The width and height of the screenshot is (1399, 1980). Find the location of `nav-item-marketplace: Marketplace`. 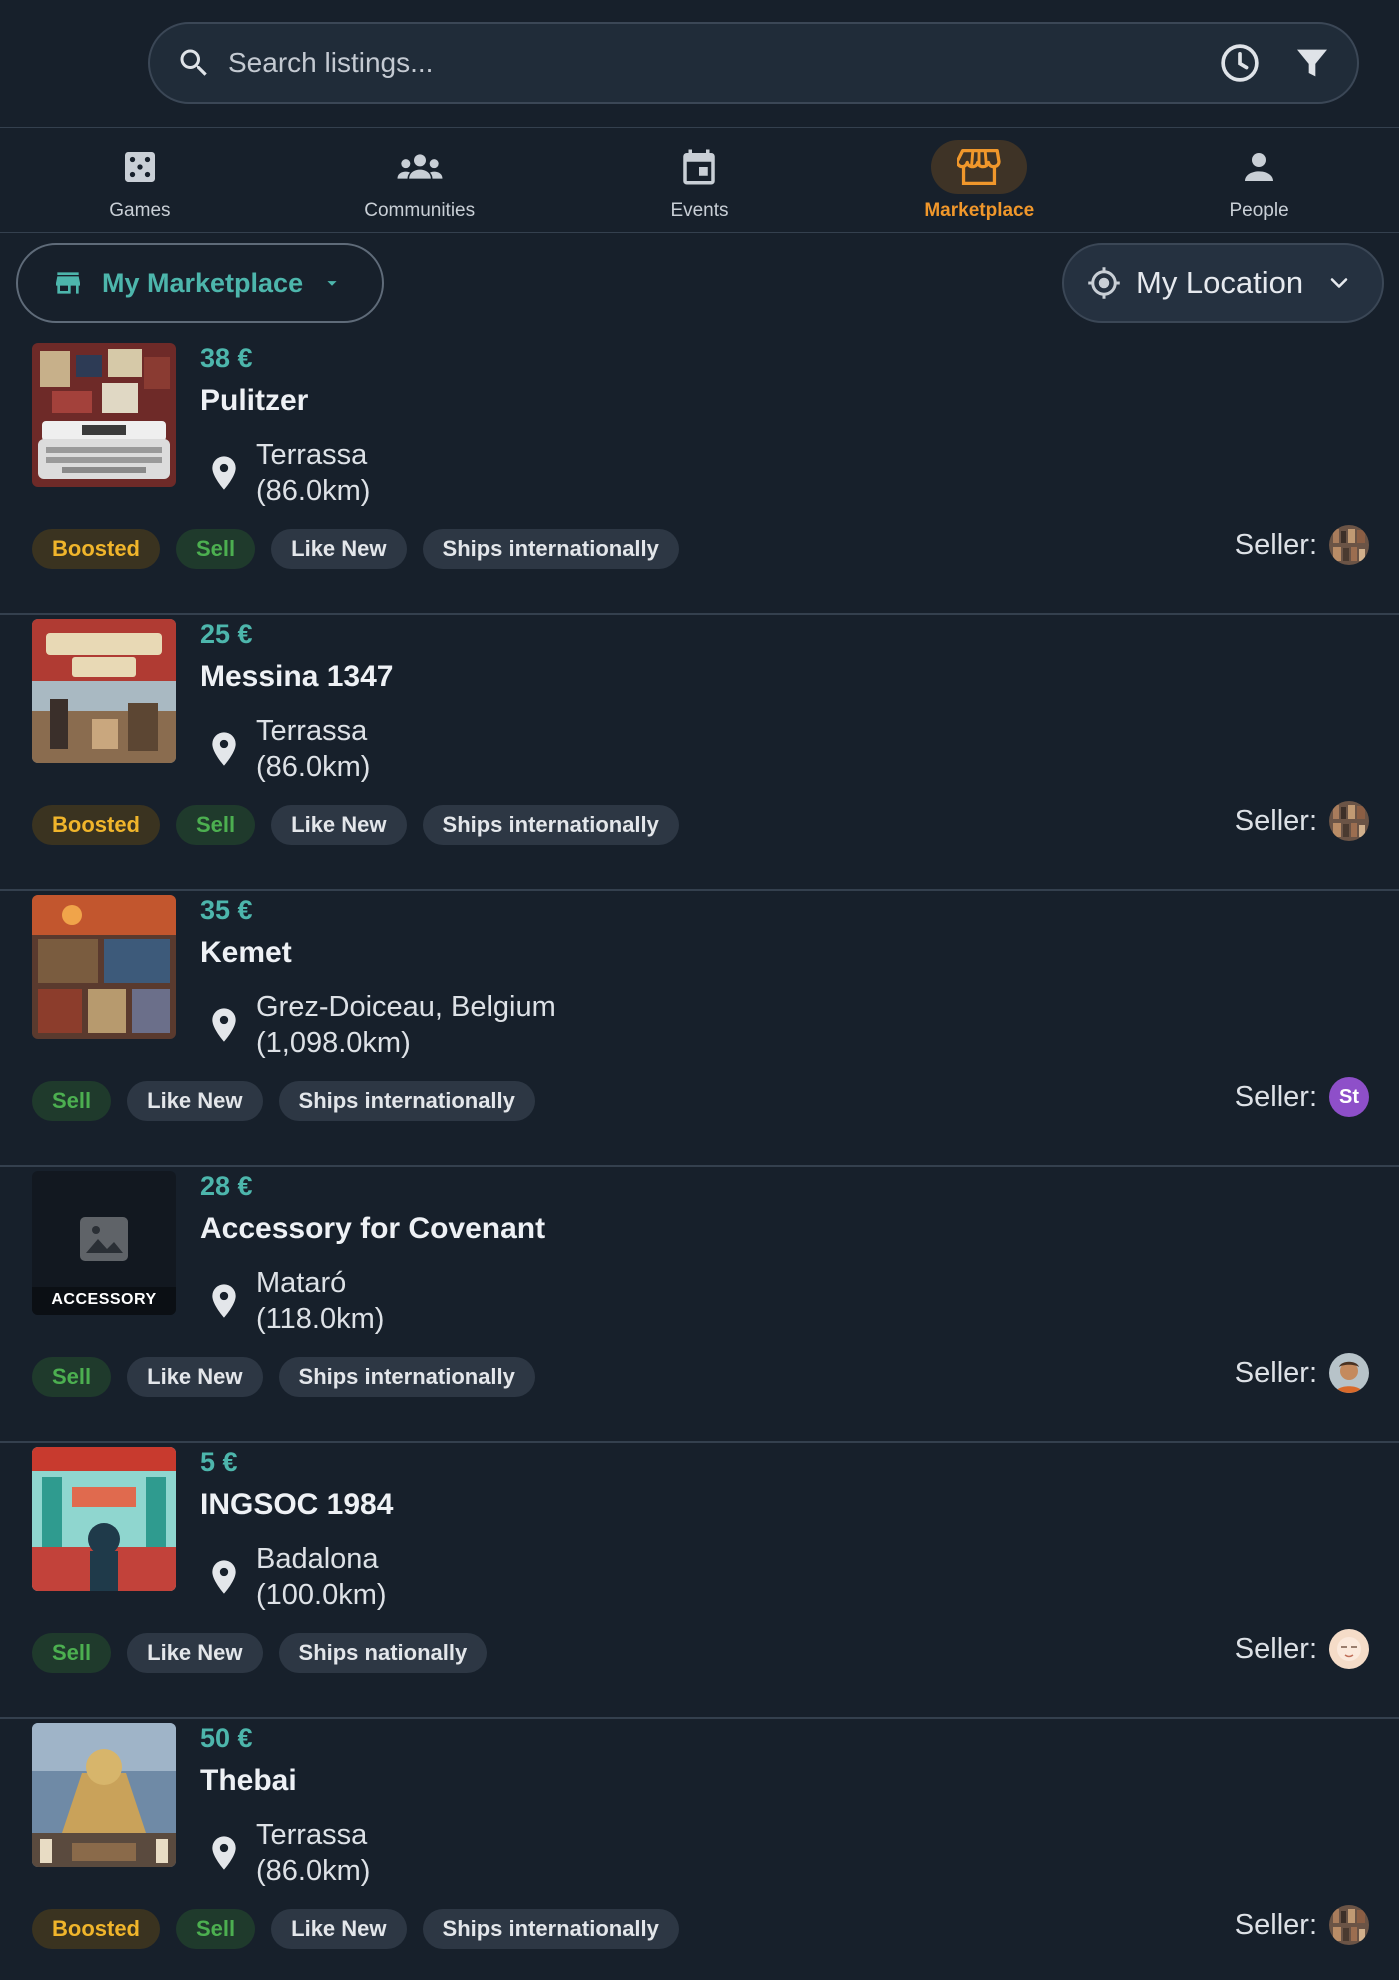

nav-item-marketplace: Marketplace is located at coordinates (979, 180).